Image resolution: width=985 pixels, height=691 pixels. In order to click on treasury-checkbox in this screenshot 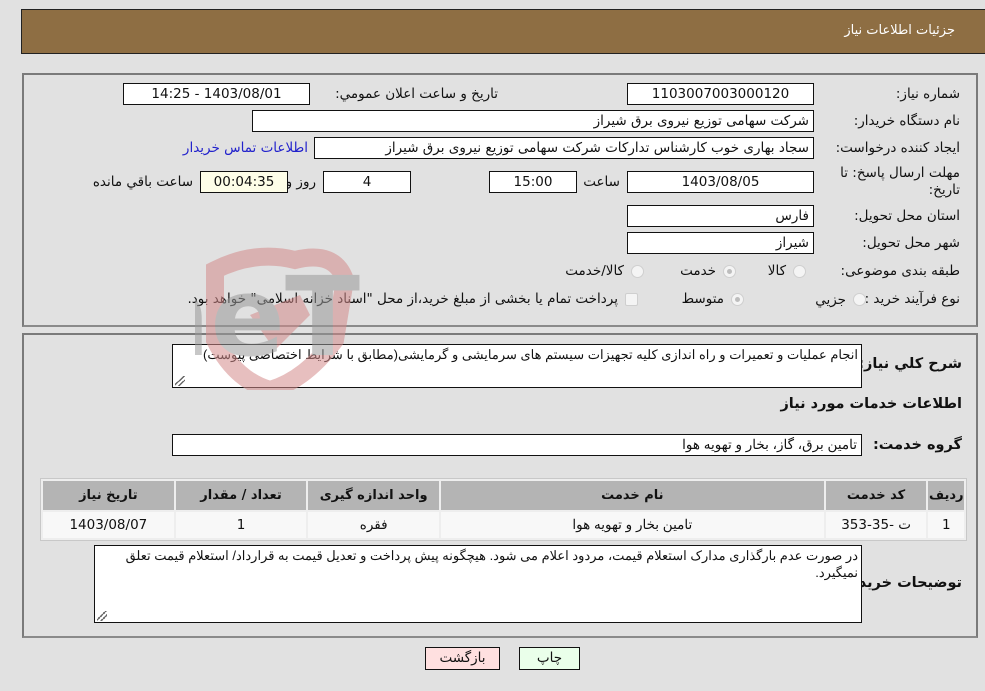, I will do `click(631, 299)`.